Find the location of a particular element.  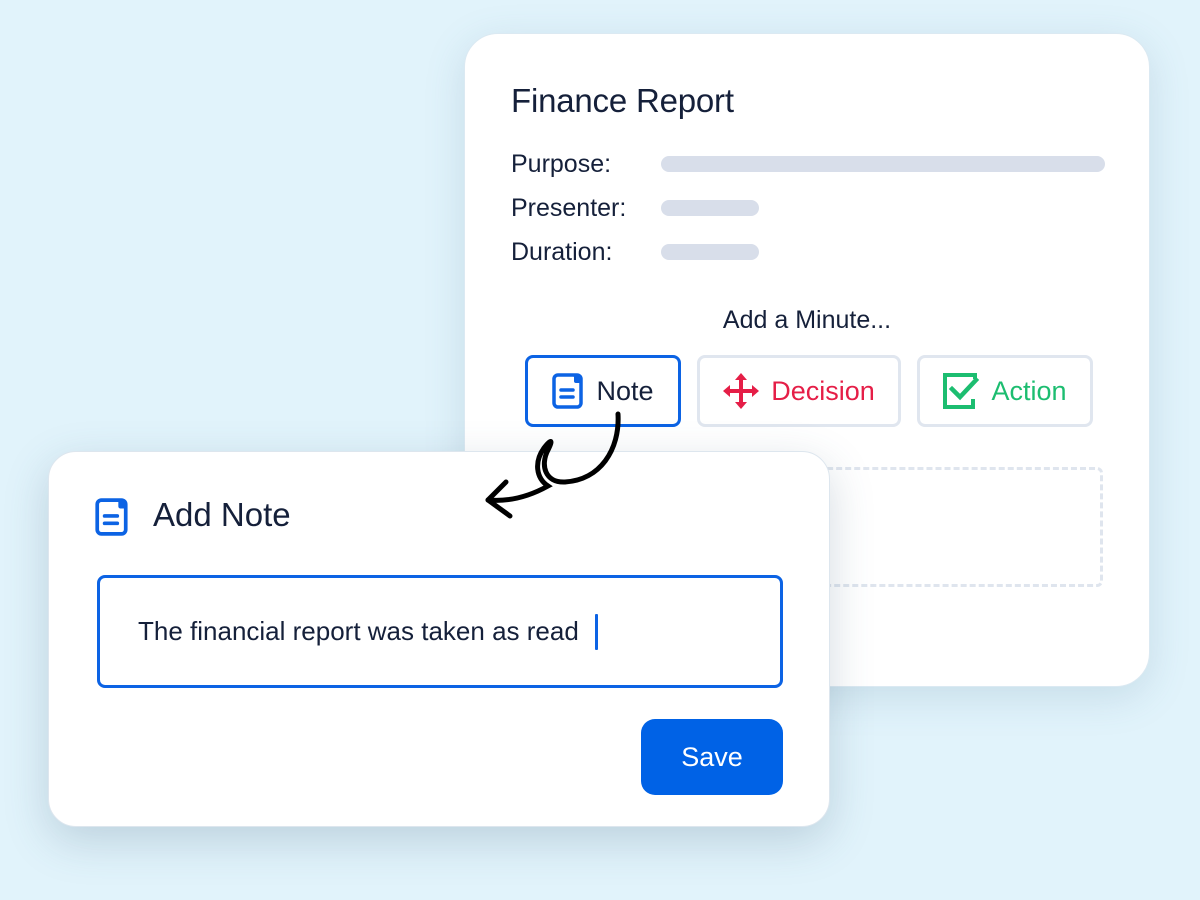

field-label: Purpose: is located at coordinates (561, 163).